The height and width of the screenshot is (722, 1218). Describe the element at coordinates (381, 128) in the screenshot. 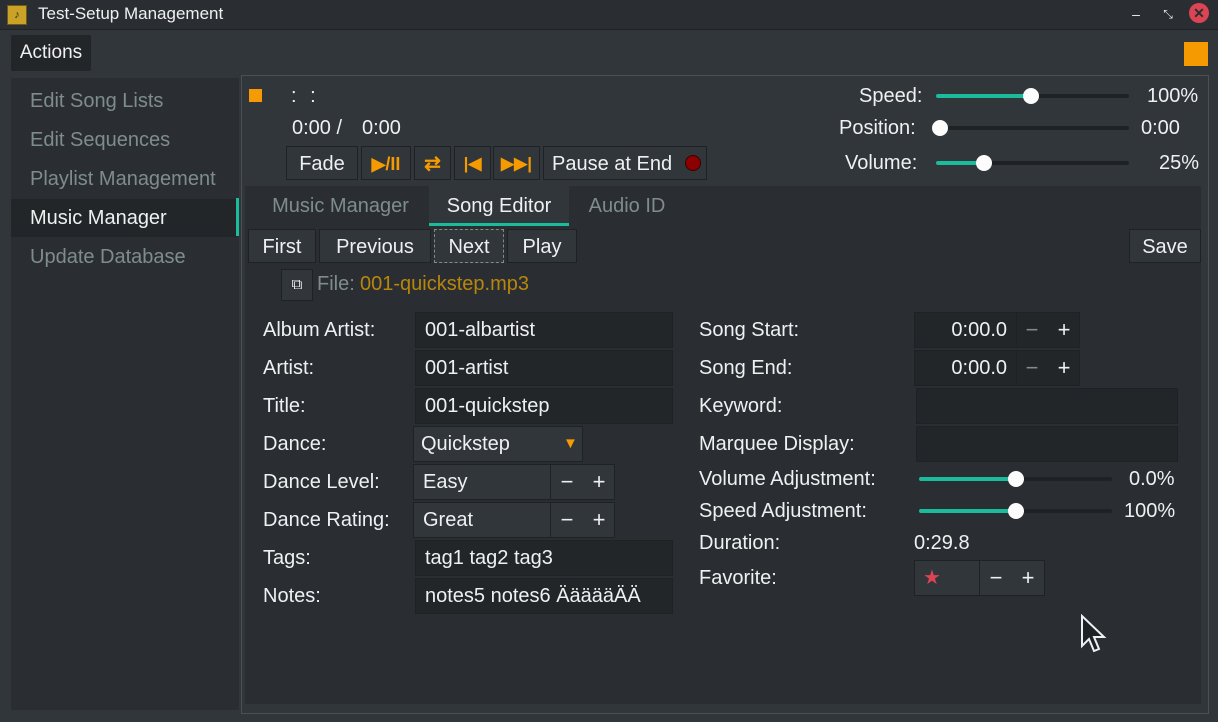

I see `total-time: 0:00` at that location.